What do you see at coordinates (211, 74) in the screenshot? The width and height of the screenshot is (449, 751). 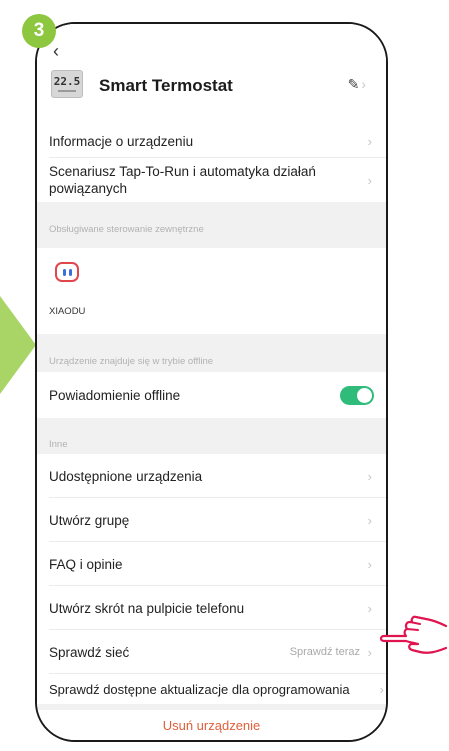 I see `header: ‹ 22.5 Smart Termostat ✎ ›` at bounding box center [211, 74].